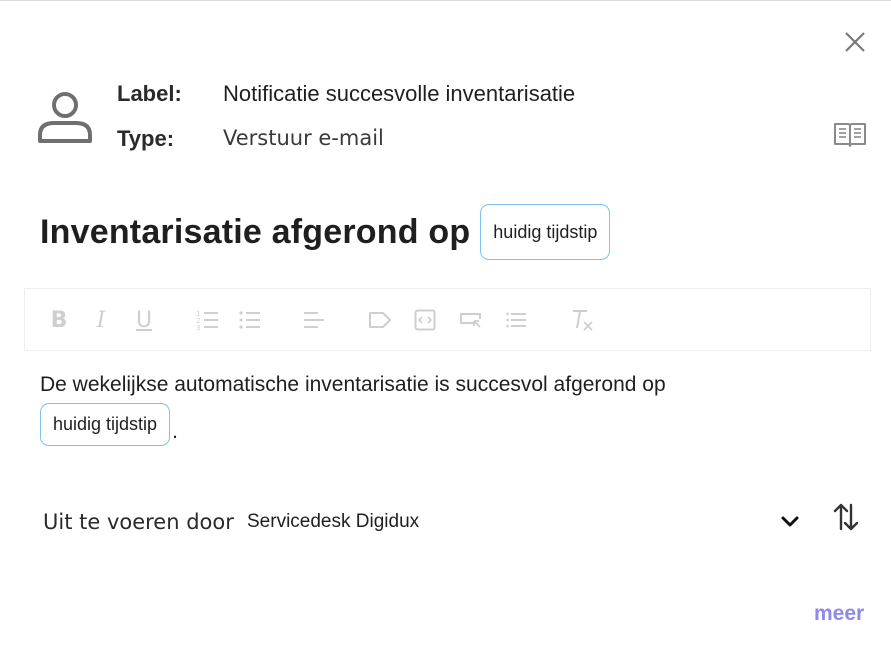 The height and width of the screenshot is (646, 891). What do you see at coordinates (850, 134) in the screenshot?
I see `book-icon` at bounding box center [850, 134].